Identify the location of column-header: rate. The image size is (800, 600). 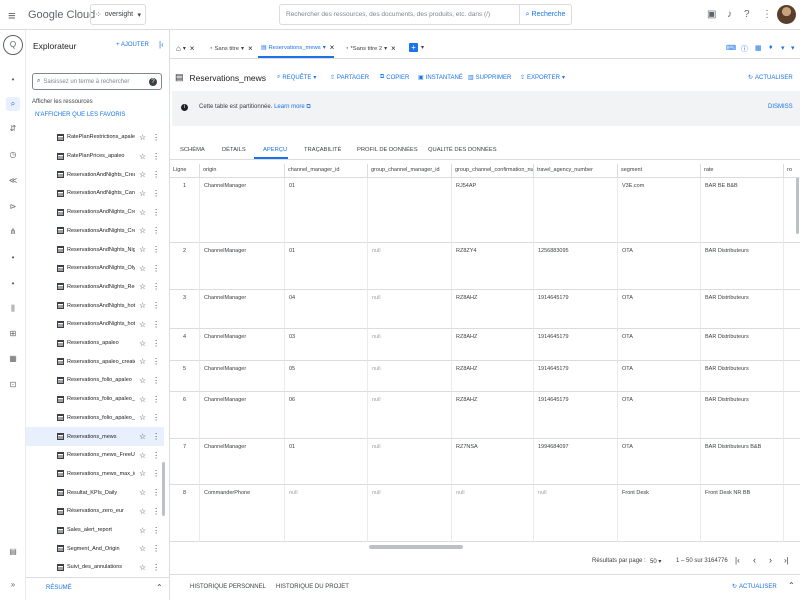
(742, 171).